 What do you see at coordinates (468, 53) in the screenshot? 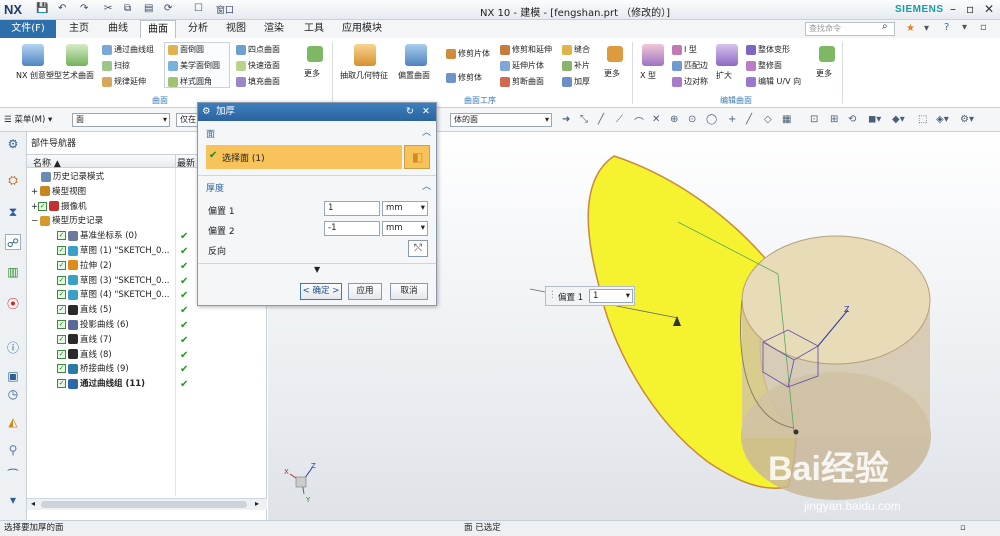
I see `trim-sheet-button: 修剪片体` at bounding box center [468, 53].